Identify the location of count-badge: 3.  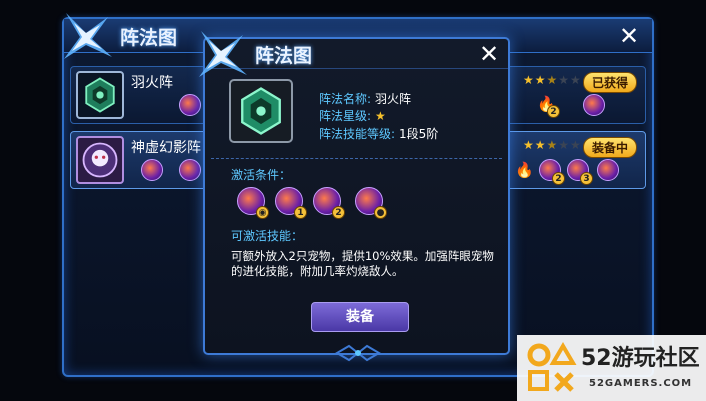
(586, 178).